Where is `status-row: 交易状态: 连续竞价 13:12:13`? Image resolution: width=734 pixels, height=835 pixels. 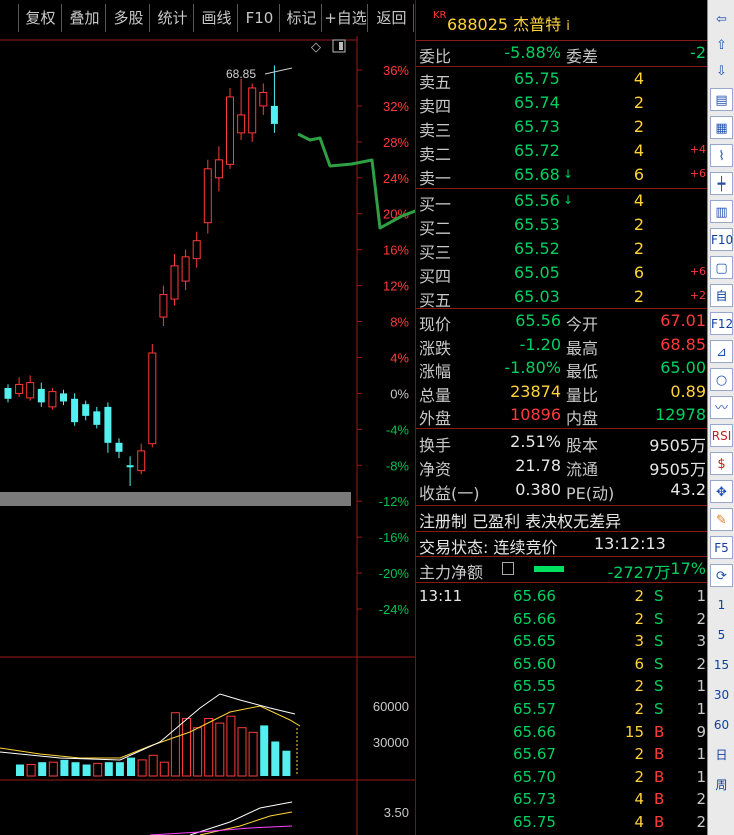
status-row: 交易状态: 连续竞价 13:12:13 is located at coordinates (562, 545).